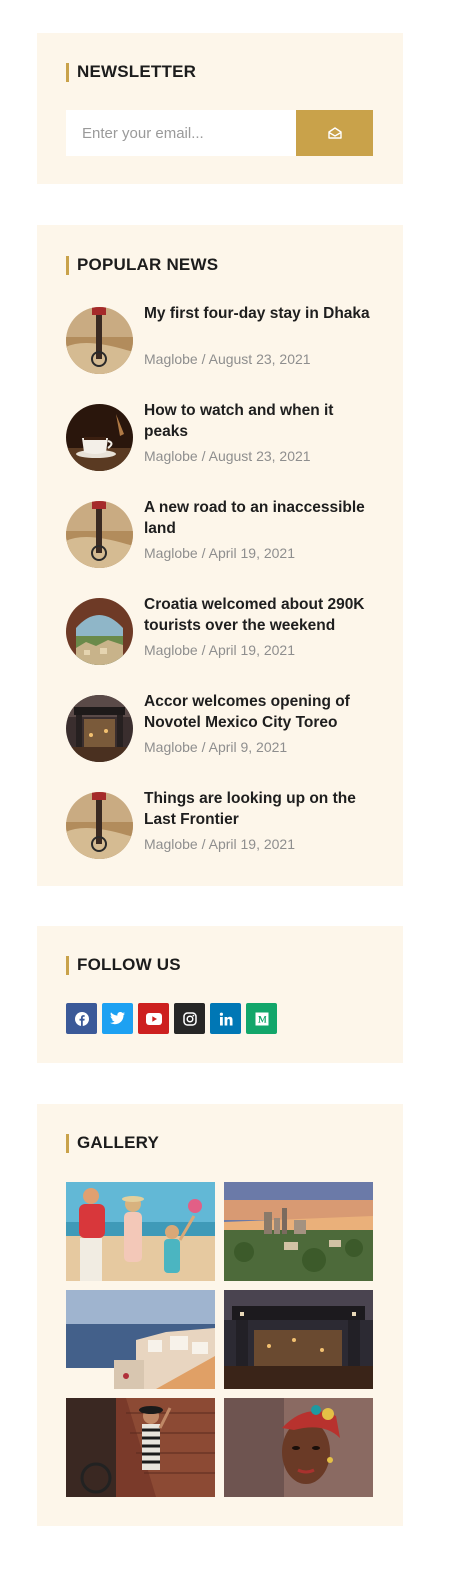  Describe the element at coordinates (220, 108) in the screenshot. I see `newsletter-widget: NEWSLETTER` at that location.